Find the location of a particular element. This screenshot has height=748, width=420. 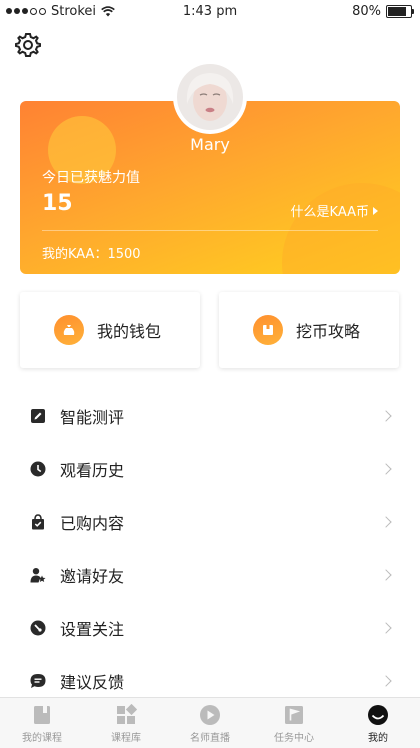

tab-mine: 我的 is located at coordinates (378, 723).